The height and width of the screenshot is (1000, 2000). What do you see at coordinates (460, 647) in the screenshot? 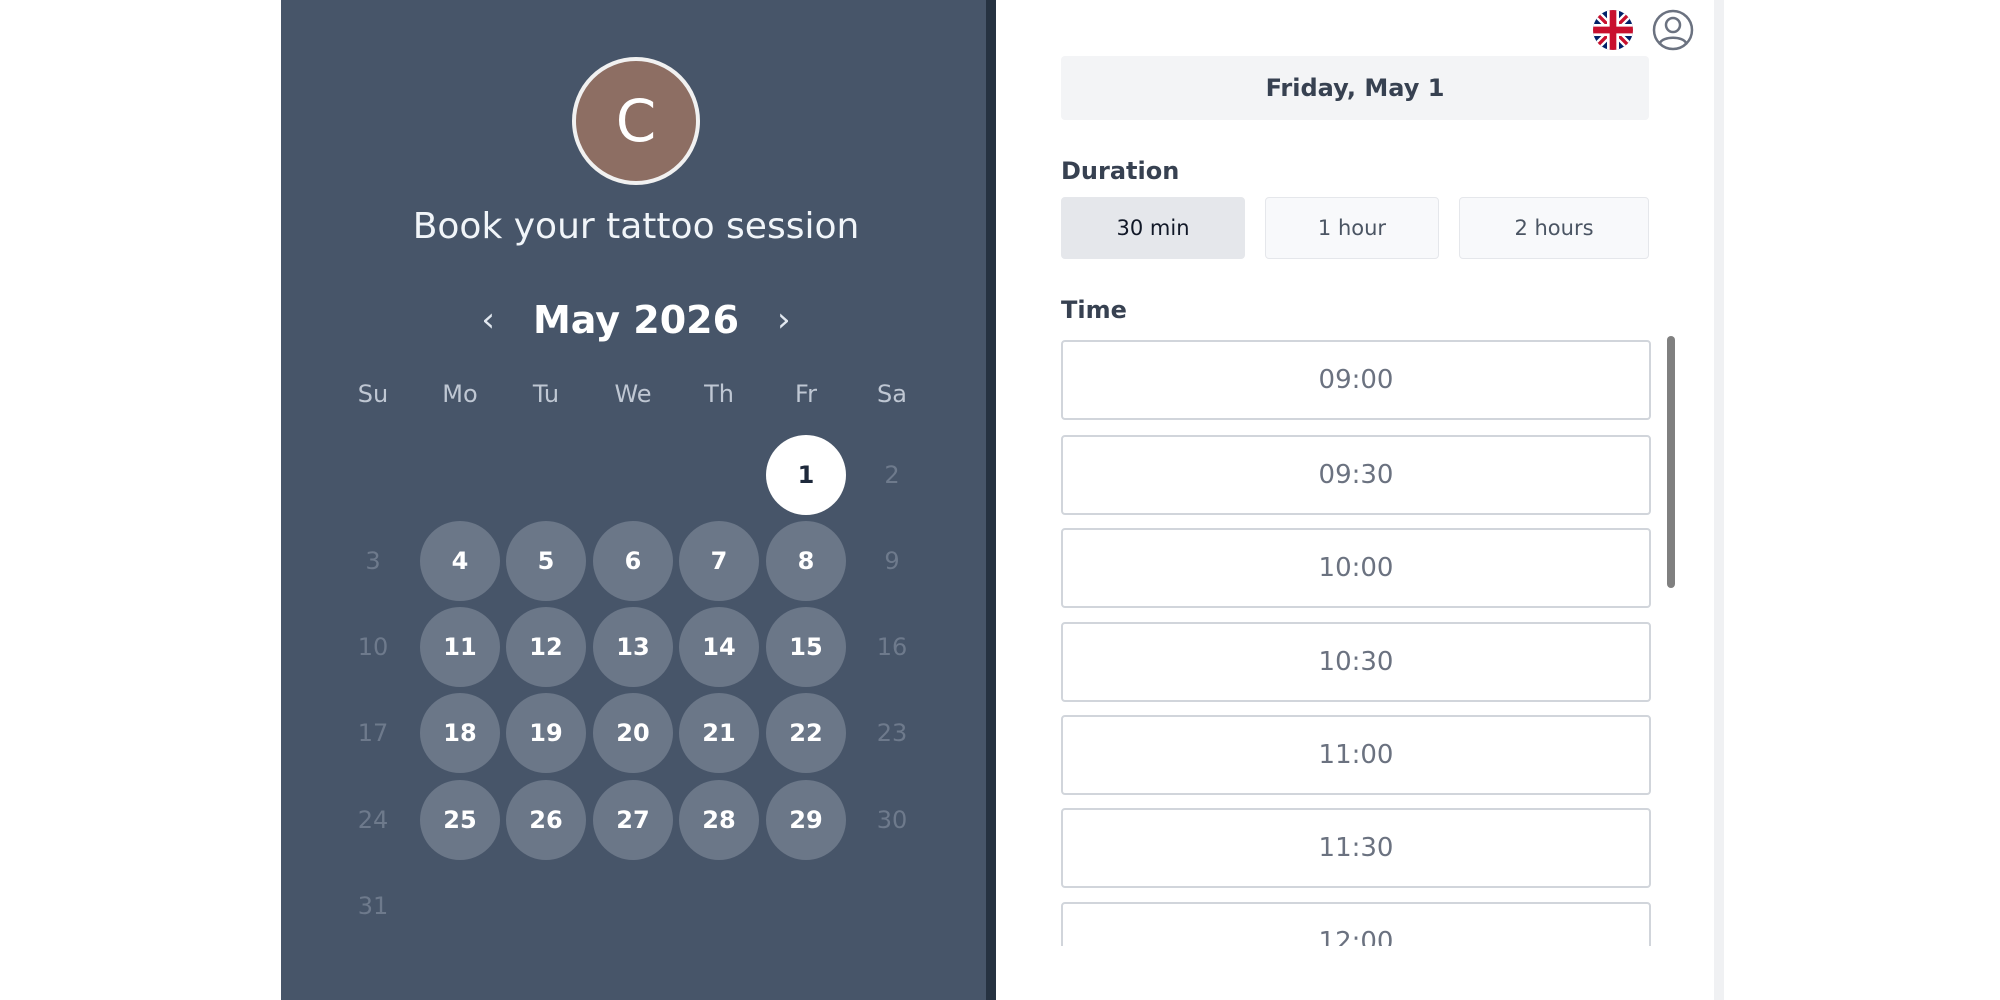
I see `calendar-day: 11` at bounding box center [460, 647].